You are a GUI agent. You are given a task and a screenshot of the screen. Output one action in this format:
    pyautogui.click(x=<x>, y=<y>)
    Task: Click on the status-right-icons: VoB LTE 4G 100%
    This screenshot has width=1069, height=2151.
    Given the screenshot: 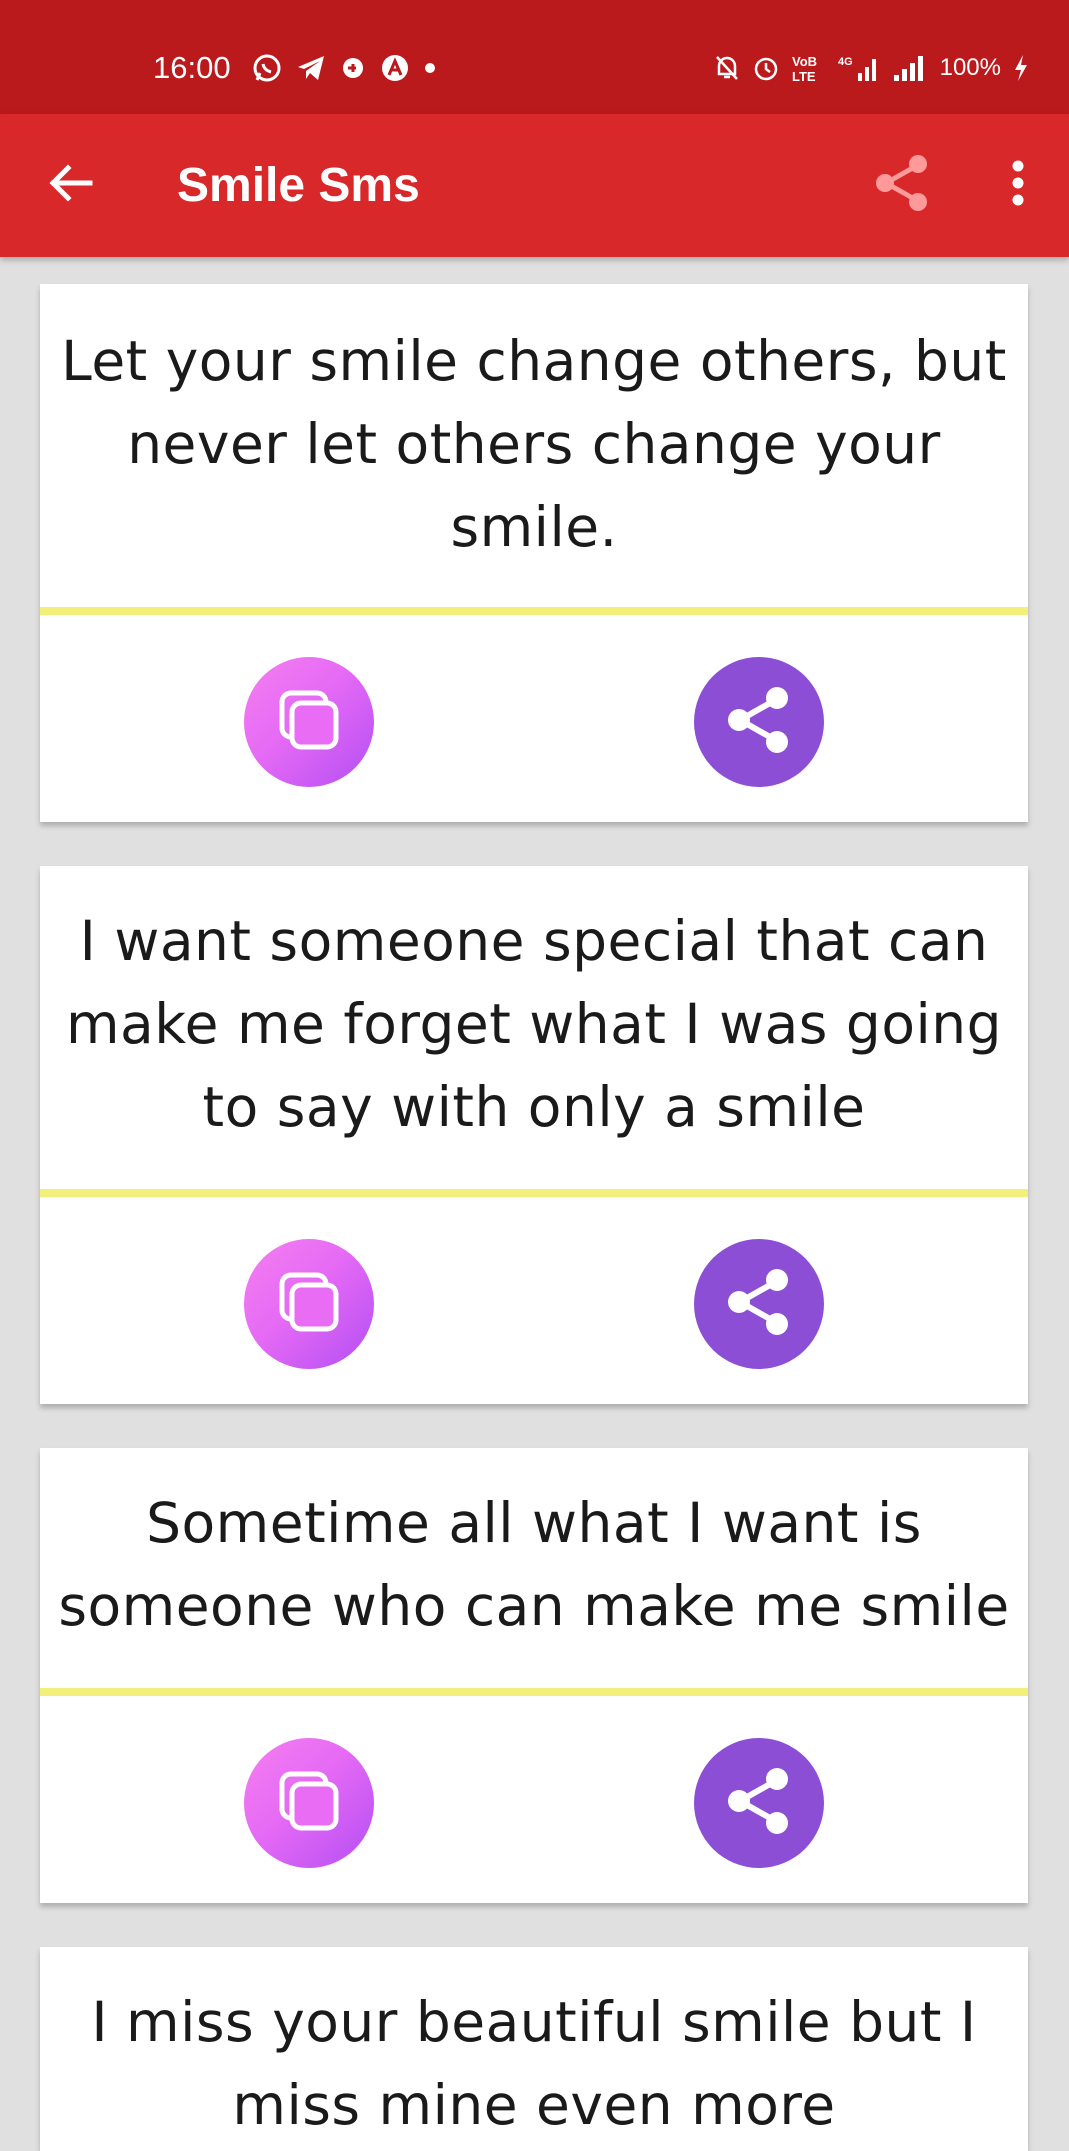 What is the action you would take?
    pyautogui.click(x=871, y=68)
    